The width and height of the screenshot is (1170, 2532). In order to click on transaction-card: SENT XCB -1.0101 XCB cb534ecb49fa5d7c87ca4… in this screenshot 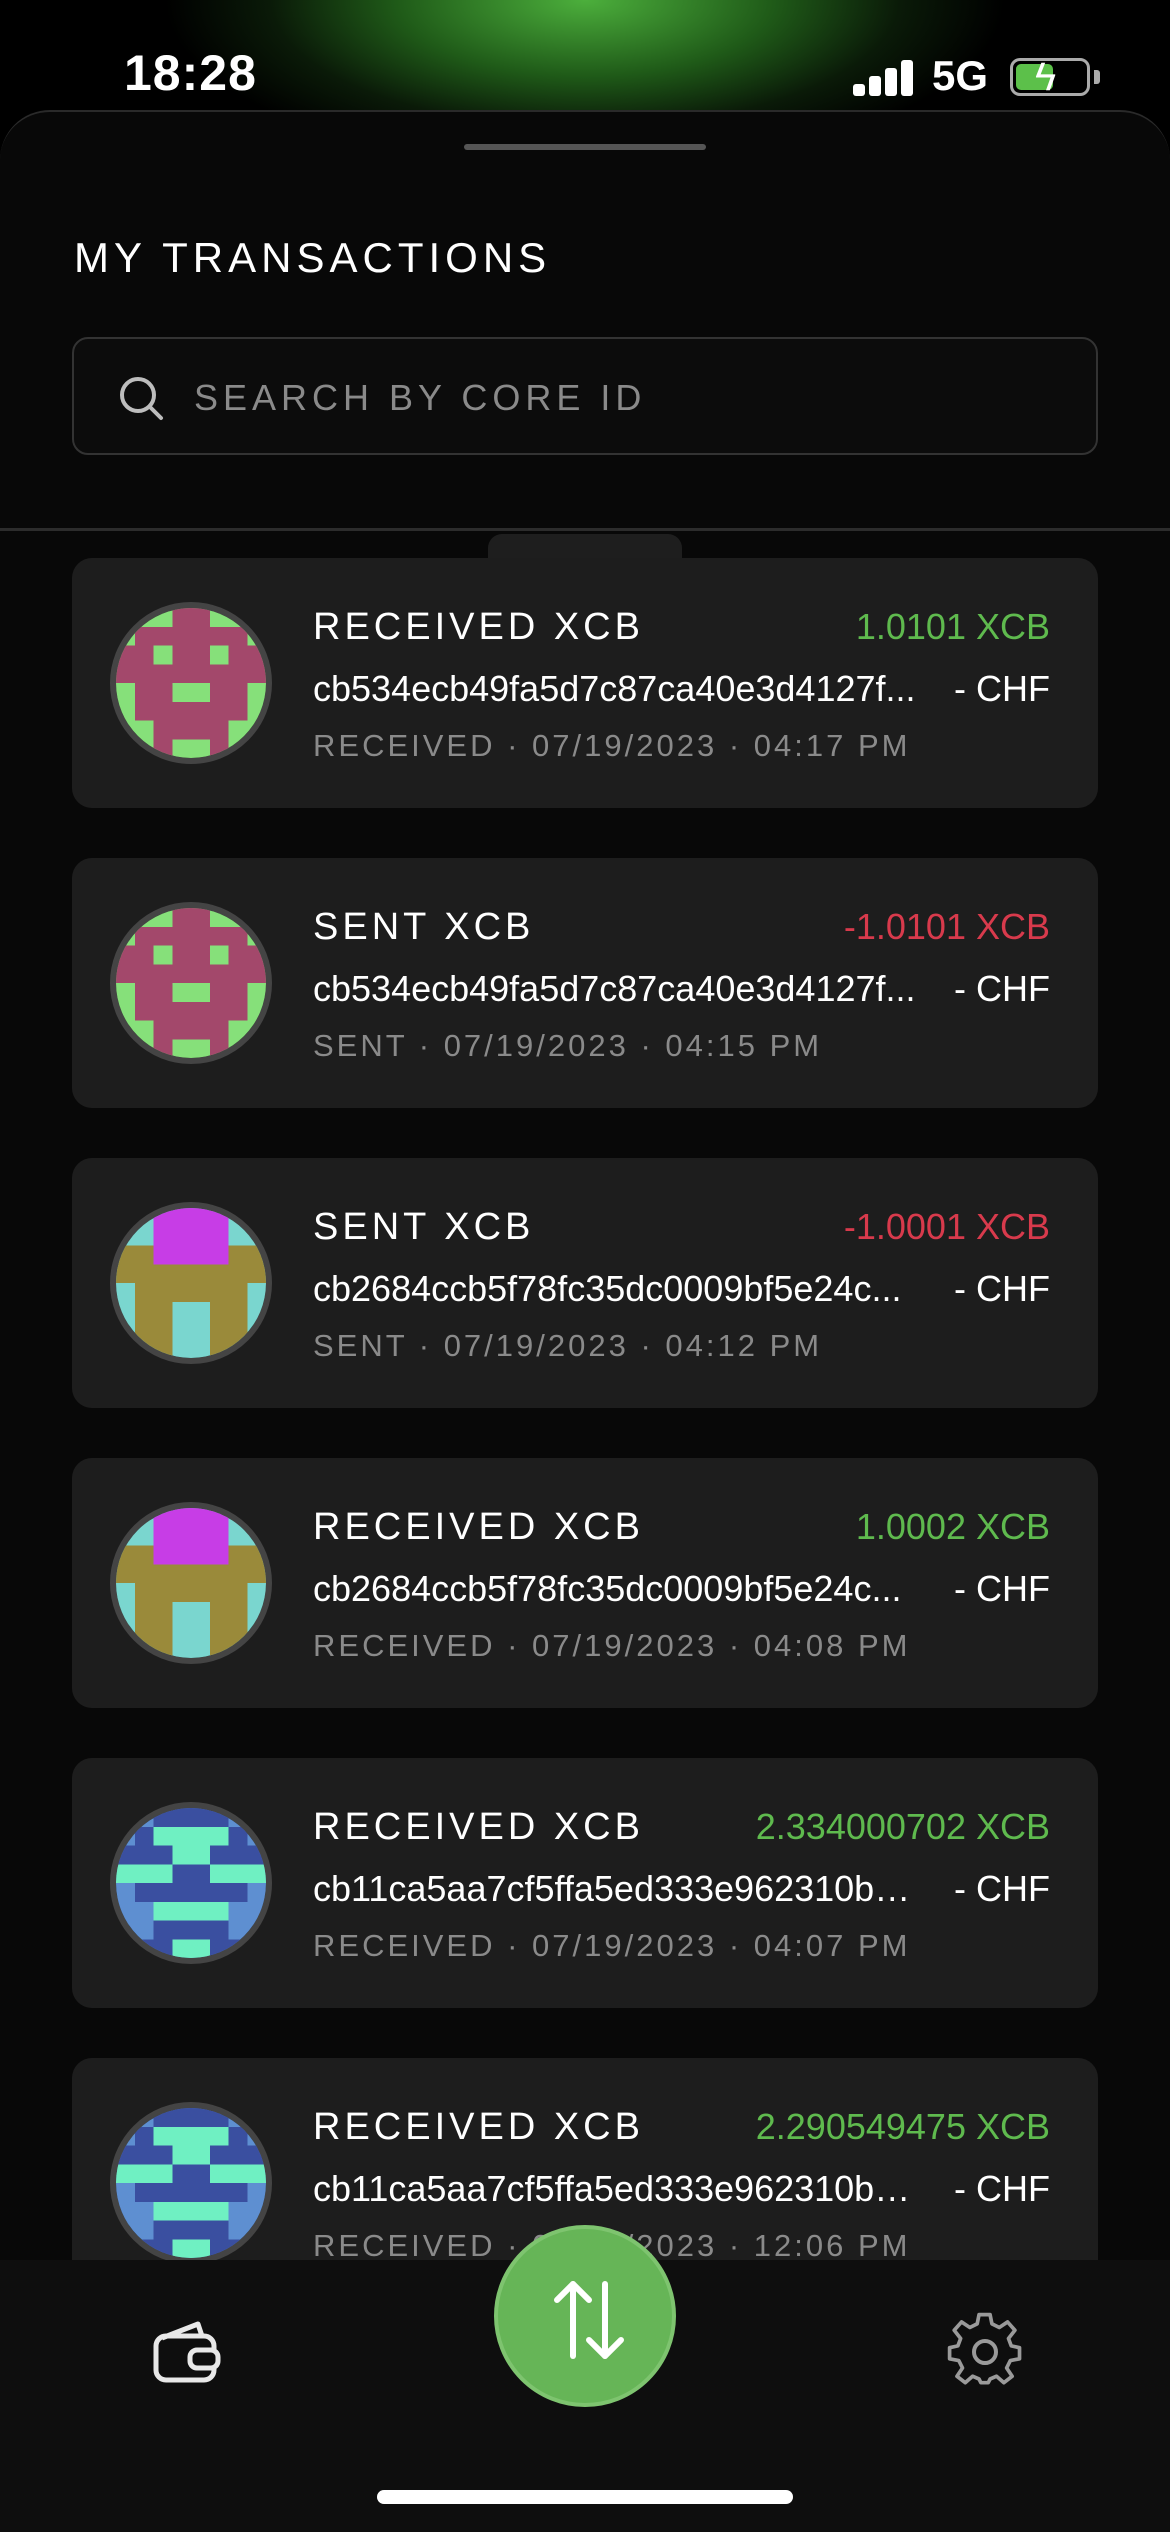, I will do `click(585, 983)`.